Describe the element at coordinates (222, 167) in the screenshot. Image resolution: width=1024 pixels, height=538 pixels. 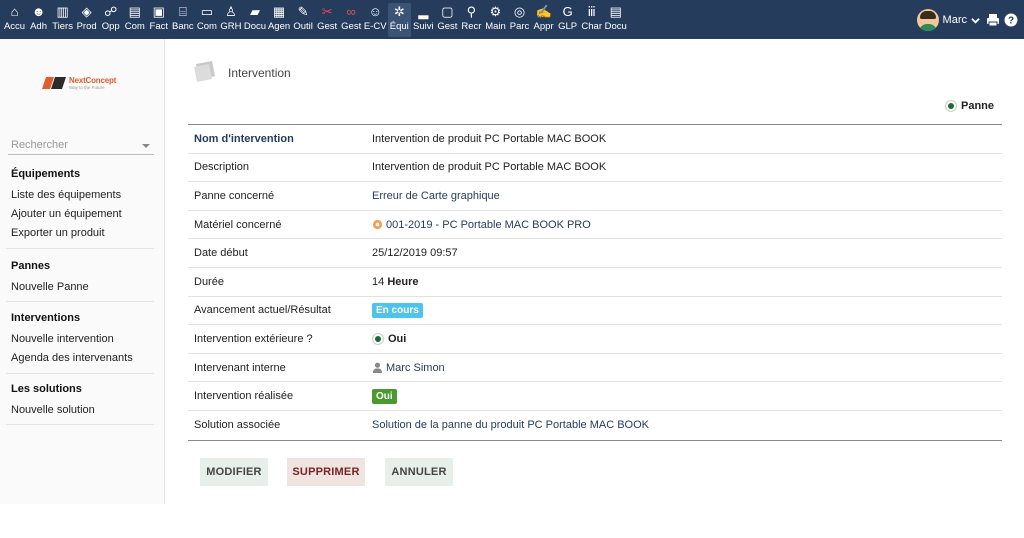
I see `row-label: Description` at that location.